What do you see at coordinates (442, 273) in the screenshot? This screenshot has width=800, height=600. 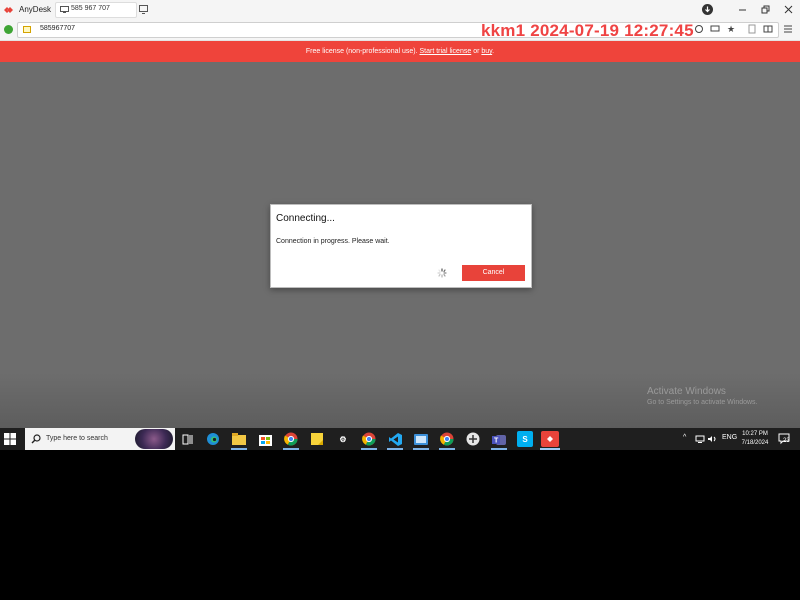 I see `loading-spinner-icon` at bounding box center [442, 273].